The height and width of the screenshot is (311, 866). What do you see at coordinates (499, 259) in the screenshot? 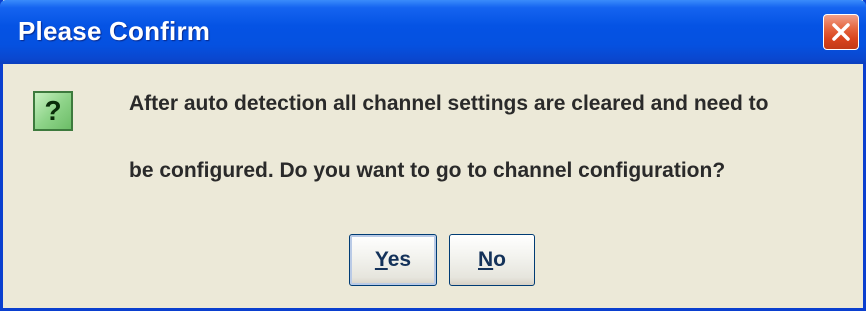
I see `no-label-rest: o` at bounding box center [499, 259].